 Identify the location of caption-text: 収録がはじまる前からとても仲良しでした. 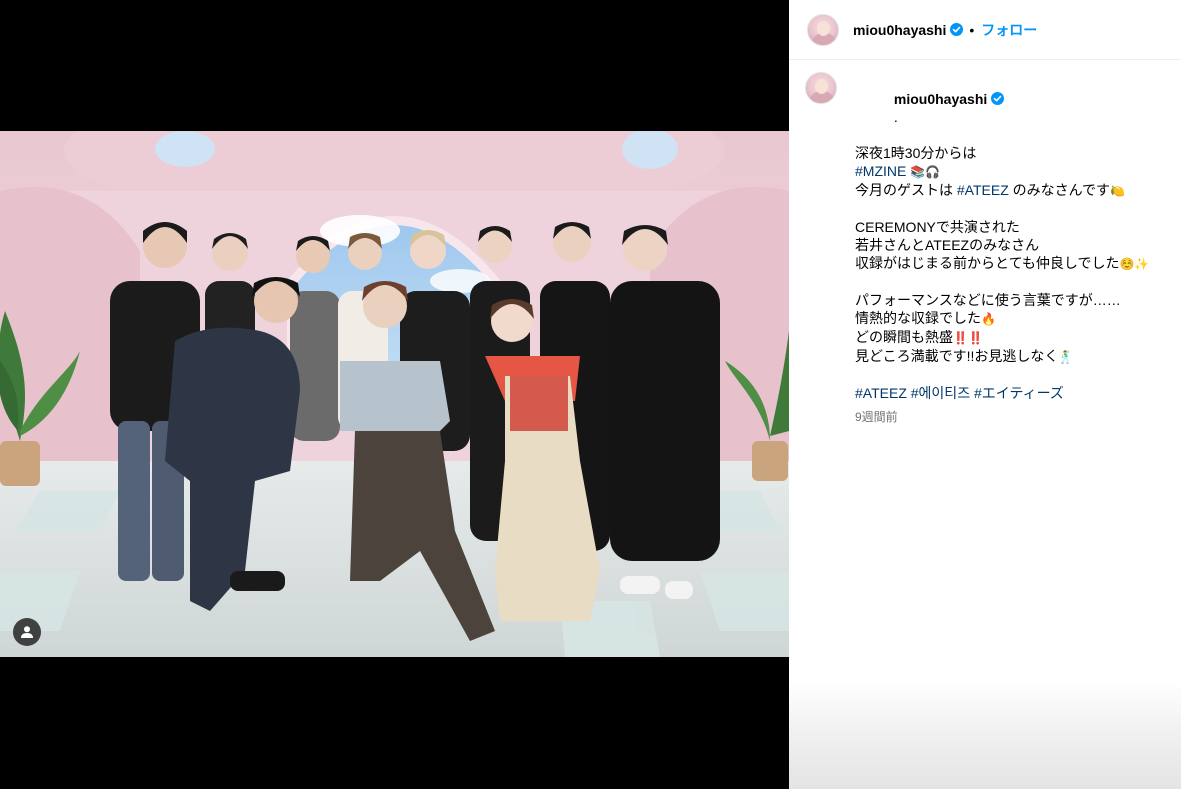
(987, 263).